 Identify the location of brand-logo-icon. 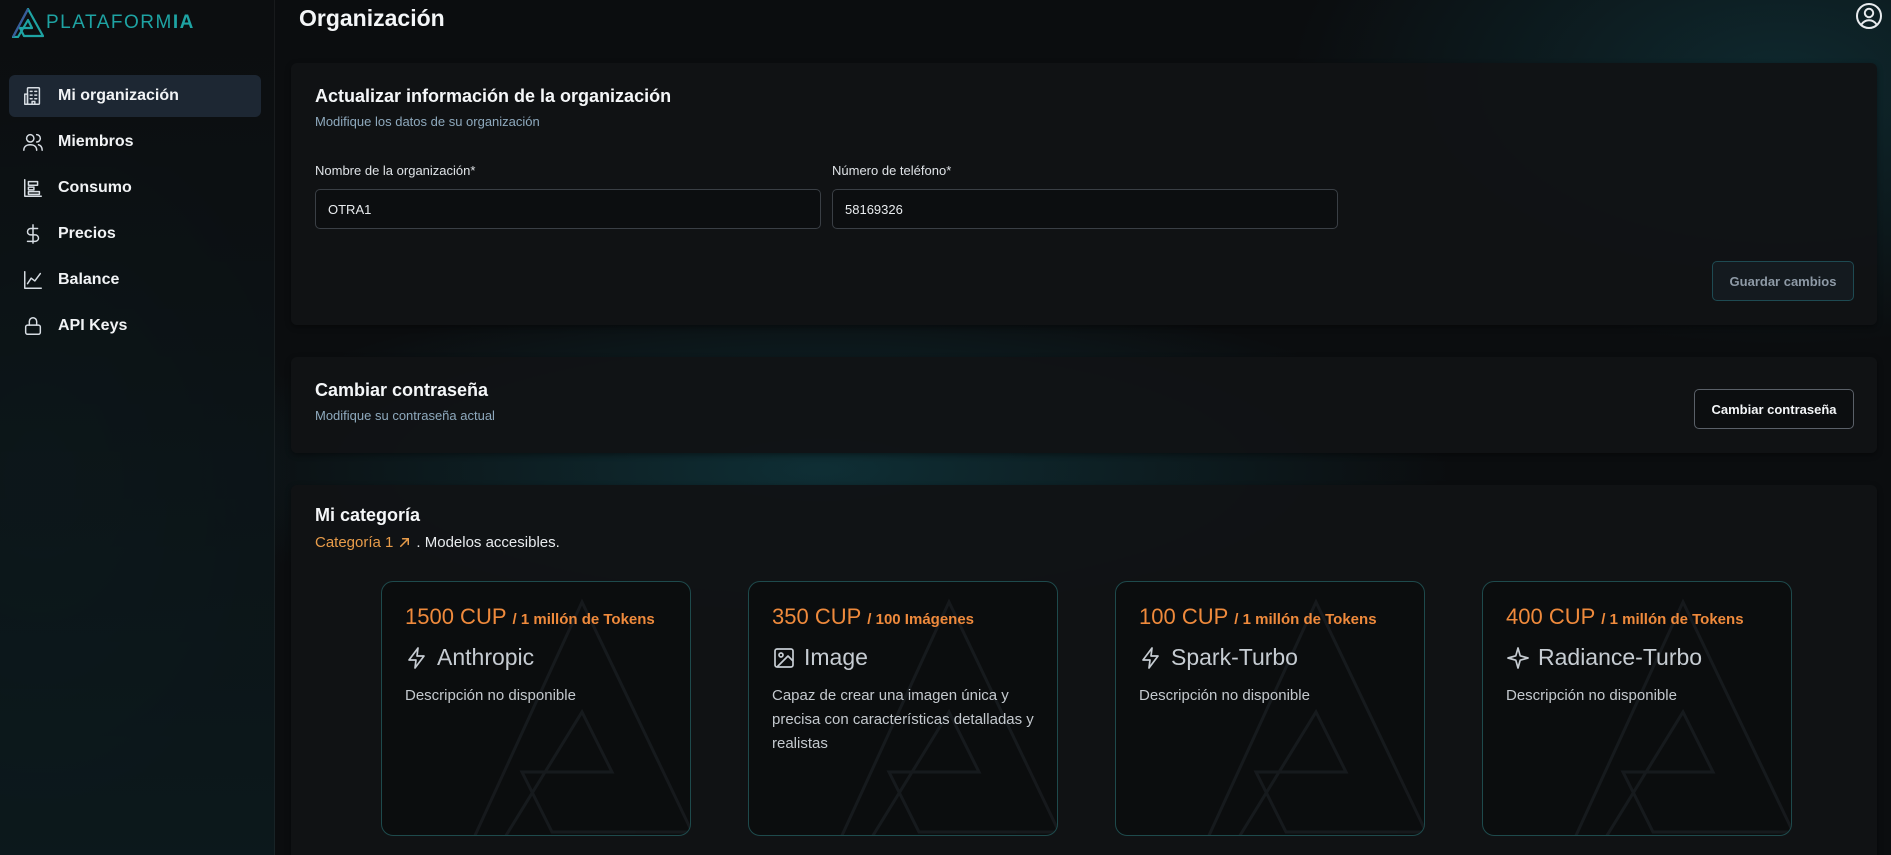
(28, 23).